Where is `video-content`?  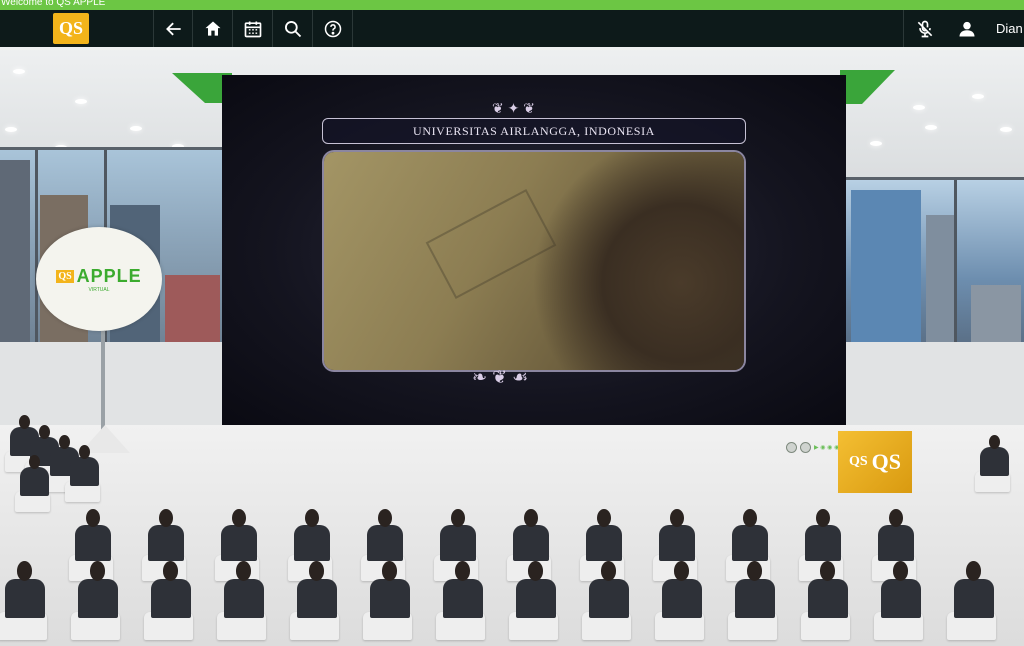 video-content is located at coordinates (639, 261).